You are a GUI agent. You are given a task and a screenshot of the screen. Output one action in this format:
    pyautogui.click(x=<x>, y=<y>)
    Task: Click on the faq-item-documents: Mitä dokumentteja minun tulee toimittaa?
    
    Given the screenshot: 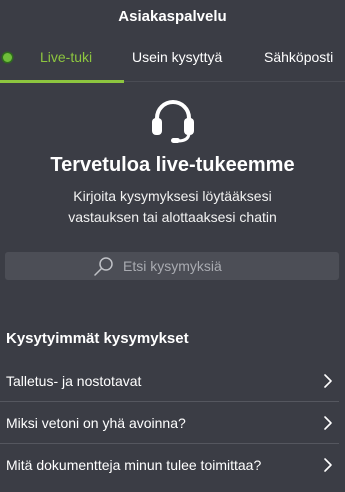 What is the action you would take?
    pyautogui.click(x=169, y=465)
    